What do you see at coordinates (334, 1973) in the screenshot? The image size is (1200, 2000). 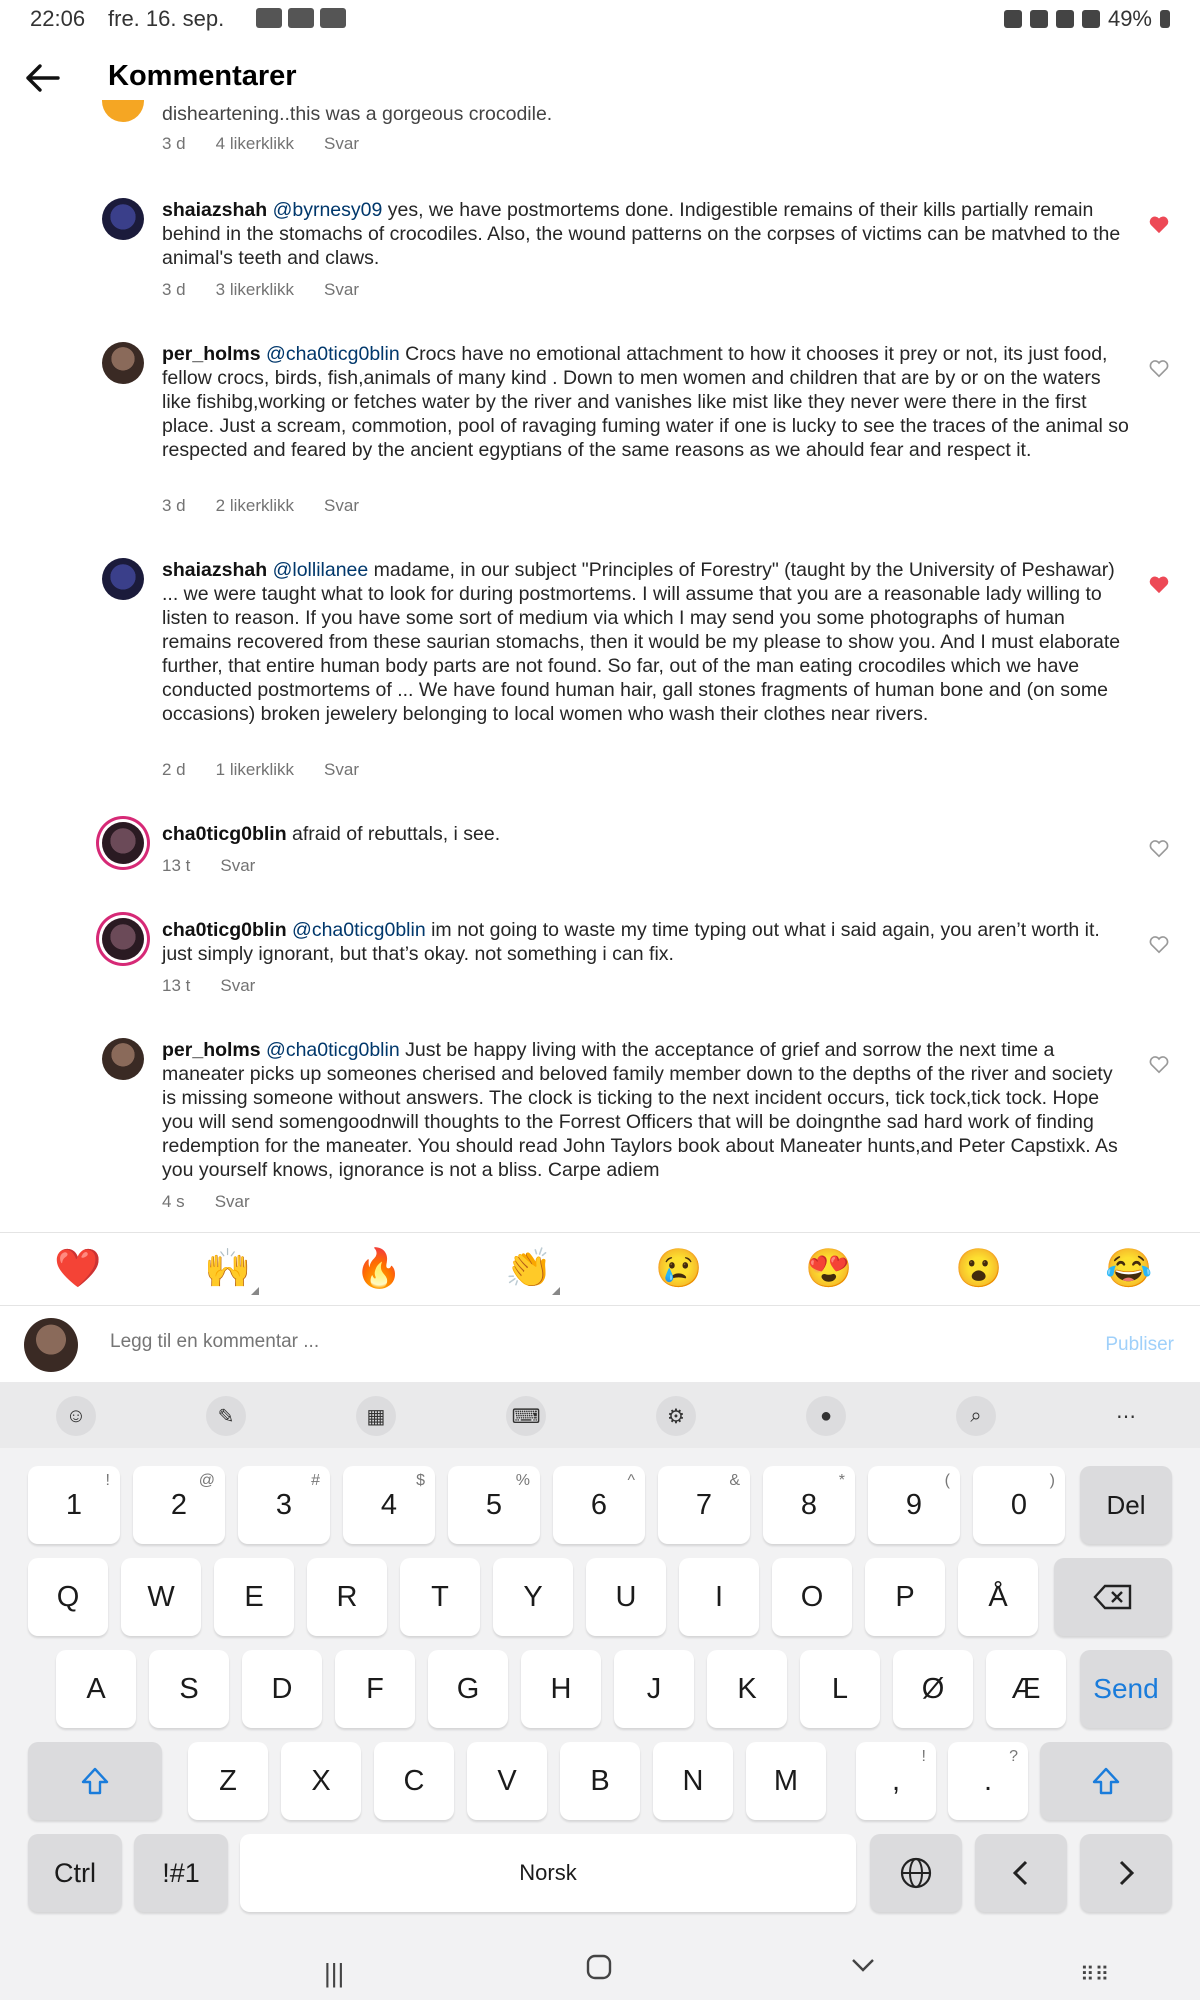 I see `recent-apps-button: |||` at bounding box center [334, 1973].